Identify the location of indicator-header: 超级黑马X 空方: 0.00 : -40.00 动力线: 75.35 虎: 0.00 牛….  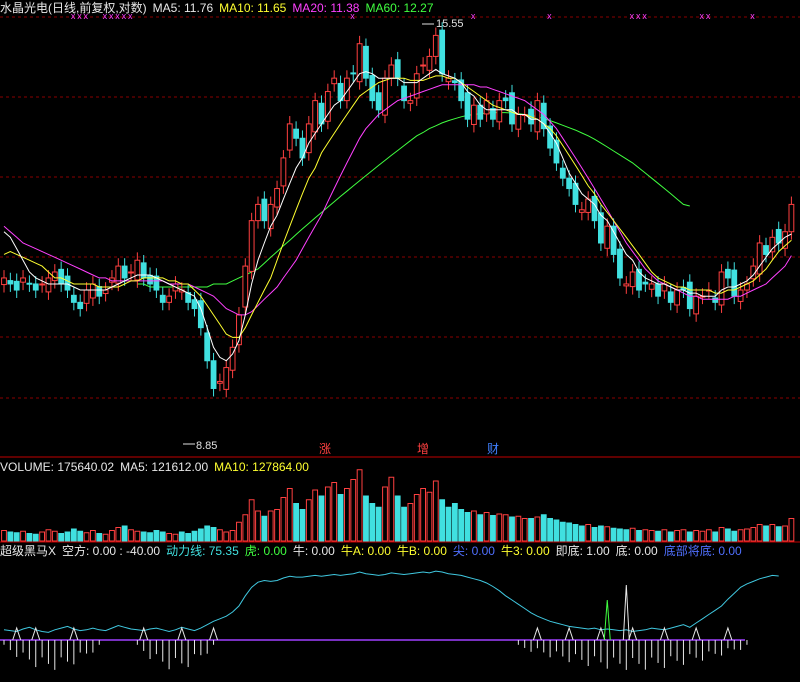
(374, 551).